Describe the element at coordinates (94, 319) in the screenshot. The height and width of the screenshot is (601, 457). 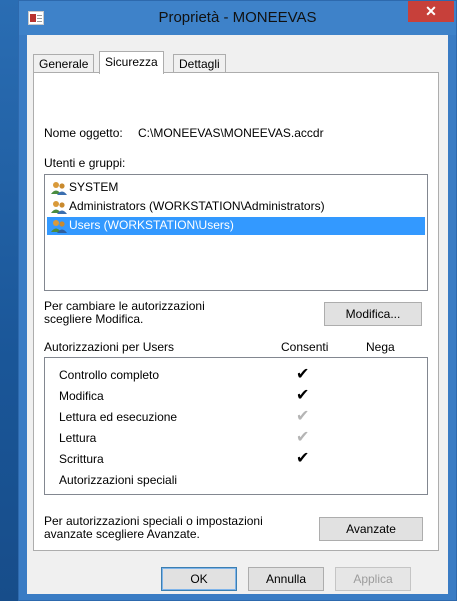
I see `change-hint-line2: scegliere Modifica.` at that location.